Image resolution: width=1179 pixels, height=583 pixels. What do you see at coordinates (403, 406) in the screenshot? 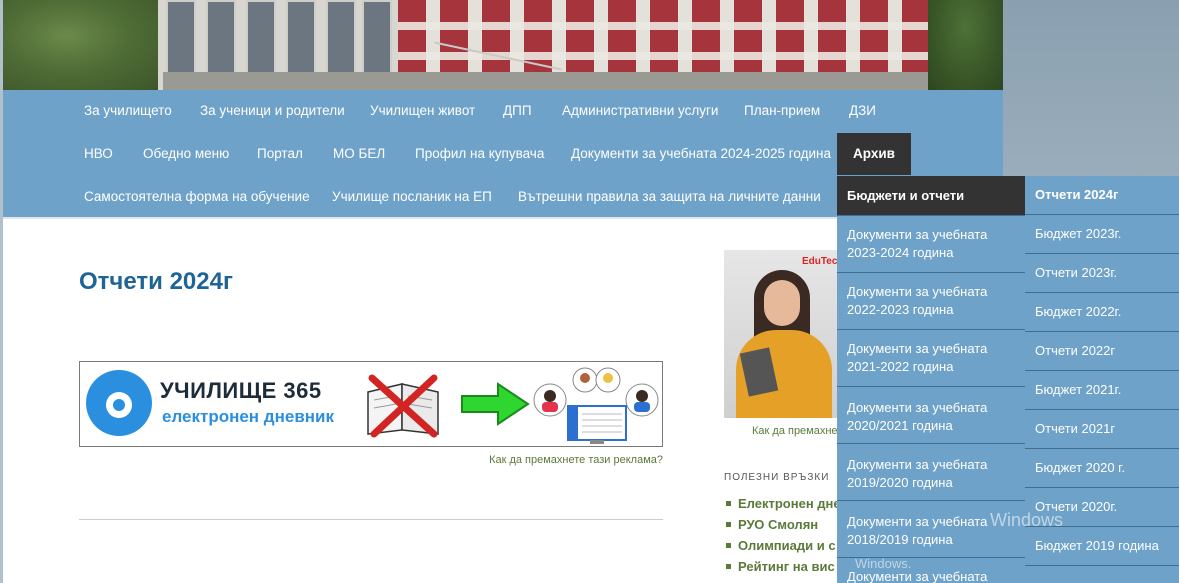
I see `crossed-book-icon` at bounding box center [403, 406].